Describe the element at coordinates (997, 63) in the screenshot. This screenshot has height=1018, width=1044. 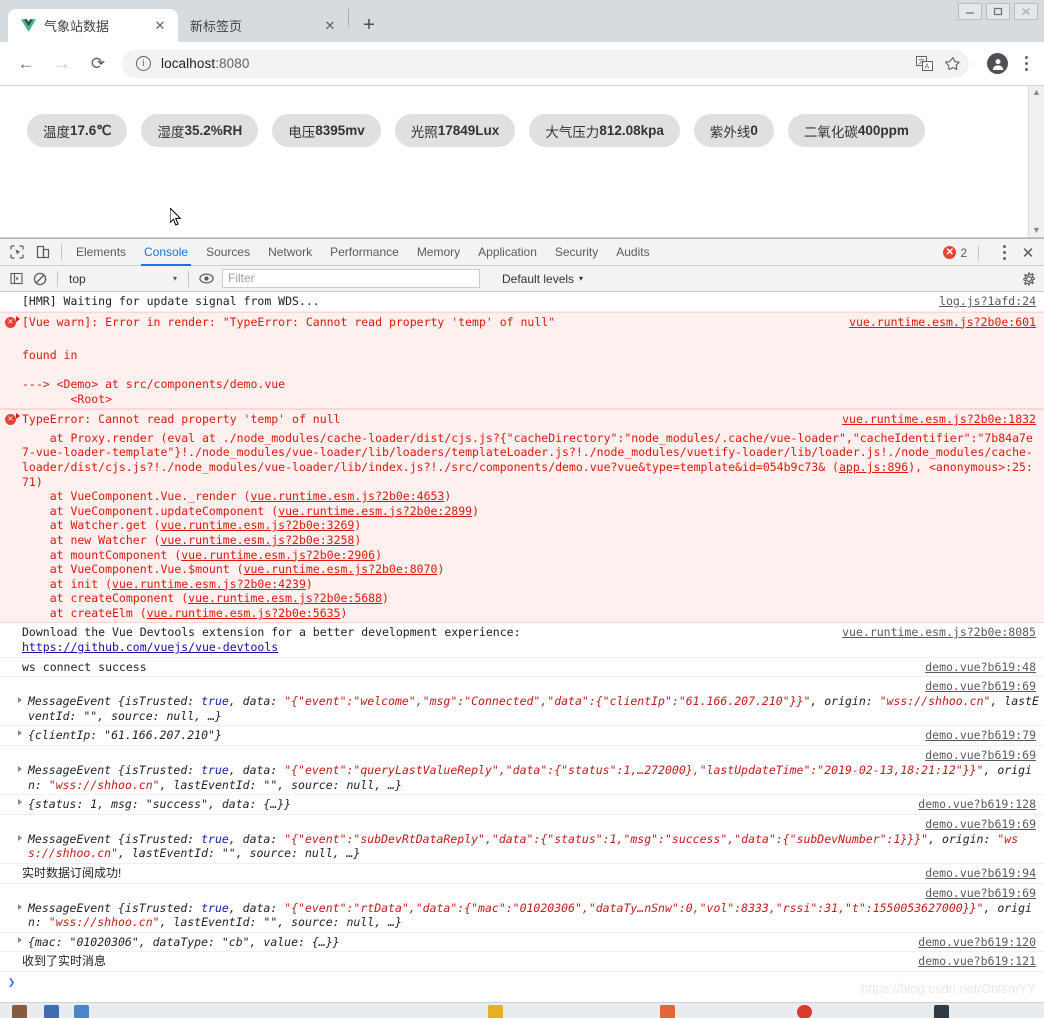
I see `profile-avatar-icon` at that location.